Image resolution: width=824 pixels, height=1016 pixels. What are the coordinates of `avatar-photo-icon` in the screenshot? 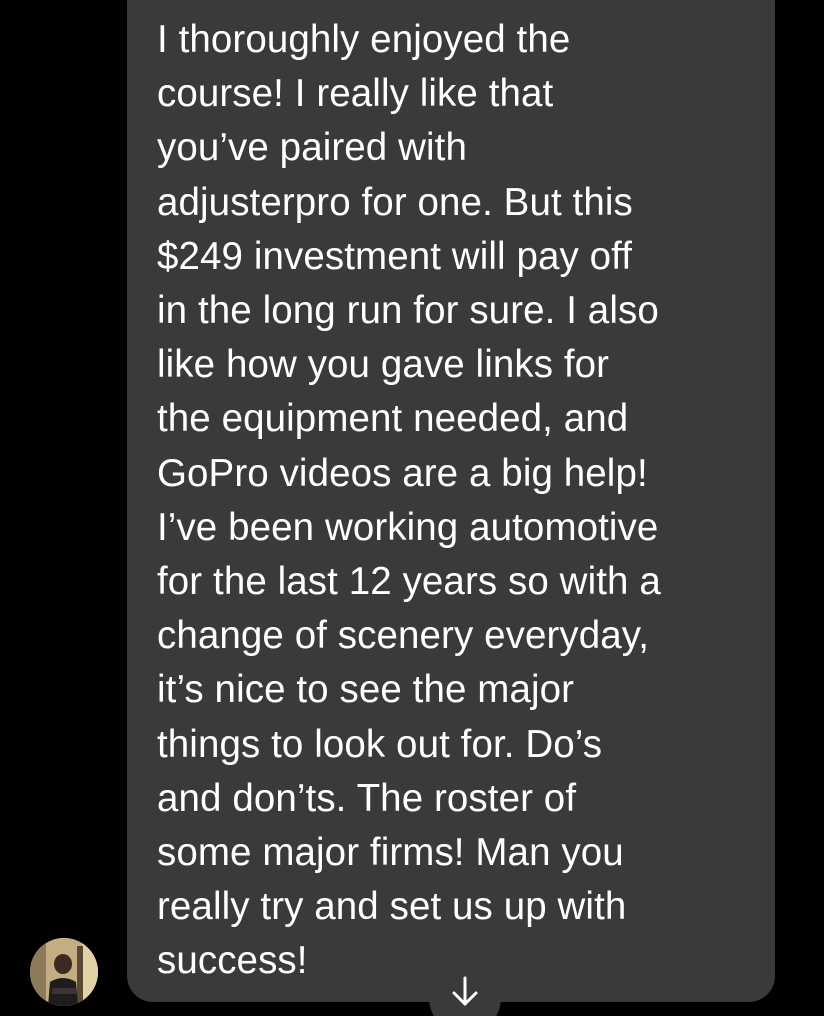 It's located at (64, 972).